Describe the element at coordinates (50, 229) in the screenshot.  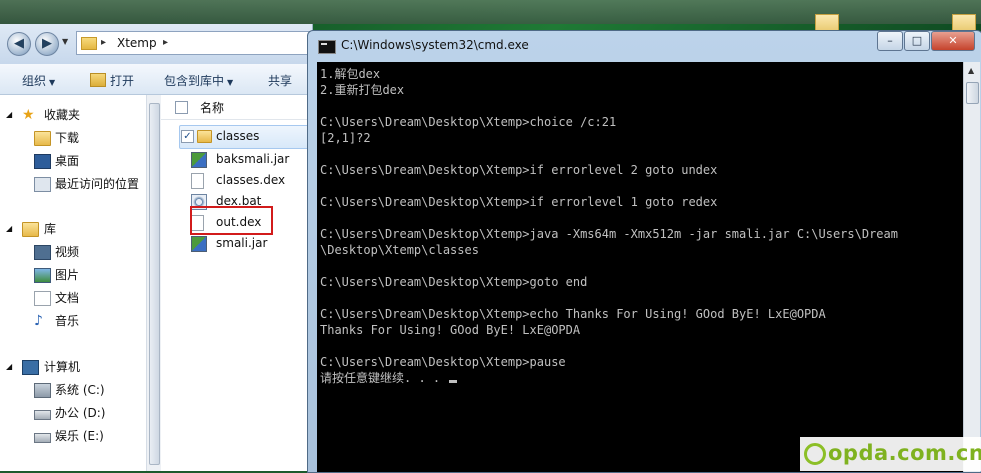
I see `nav-libraries-label: 库` at that location.